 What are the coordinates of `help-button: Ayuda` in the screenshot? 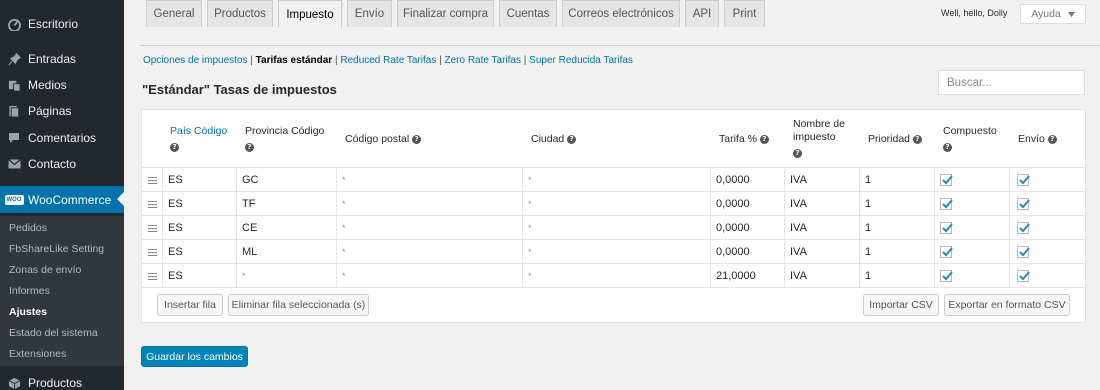 It's located at (1053, 14).